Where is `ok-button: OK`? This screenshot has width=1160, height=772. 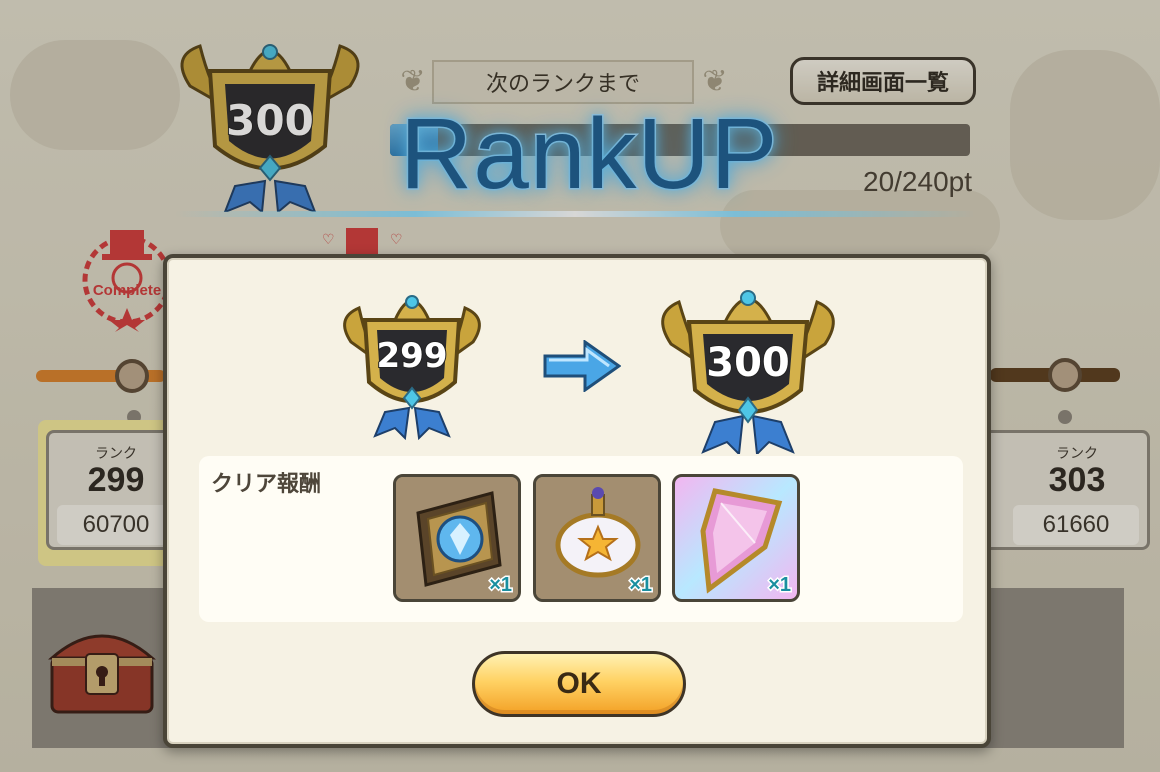
ok-button: OK is located at coordinates (579, 684).